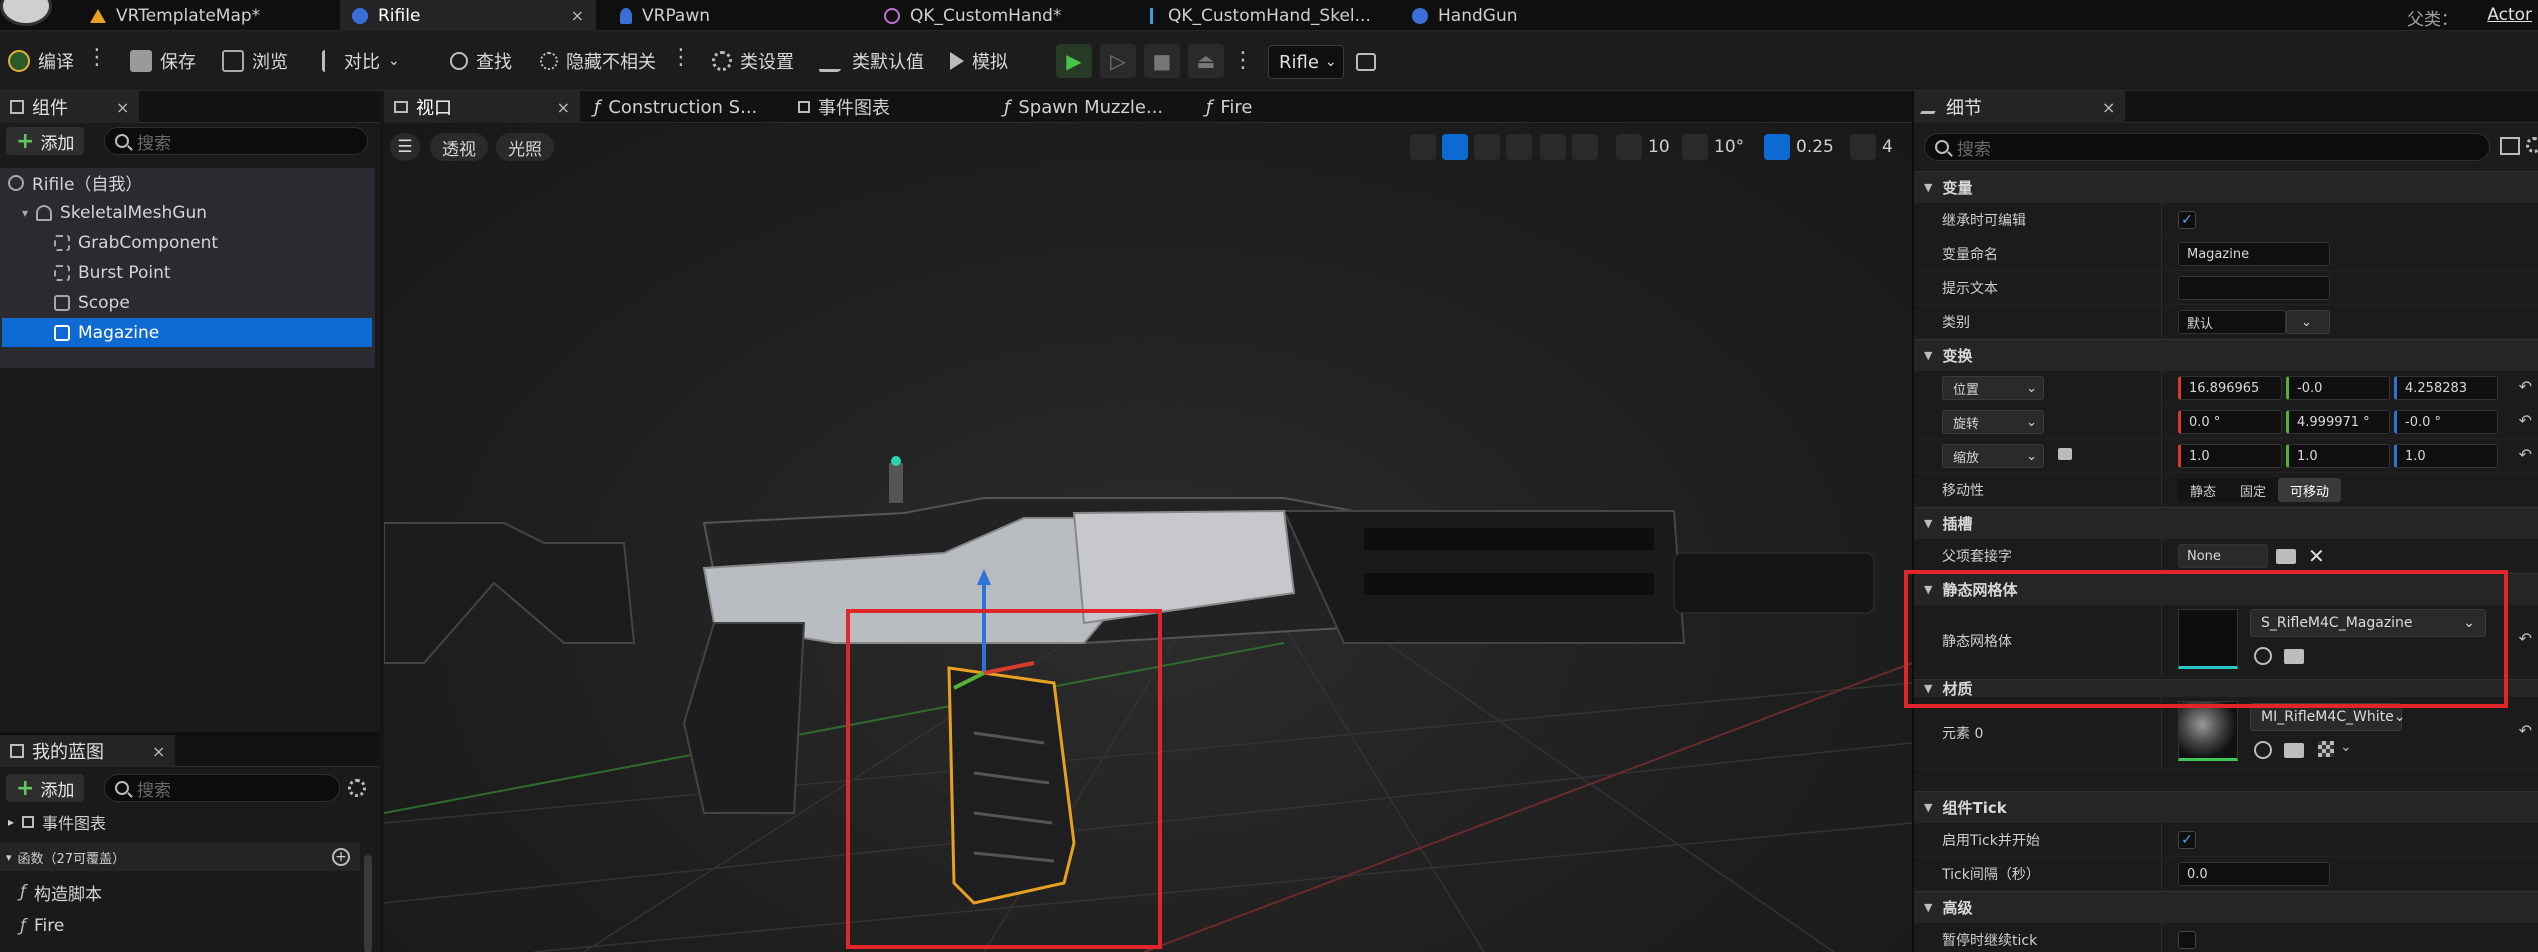 The width and height of the screenshot is (2538, 952). I want to click on step-icon: ▷, so click(1118, 61).